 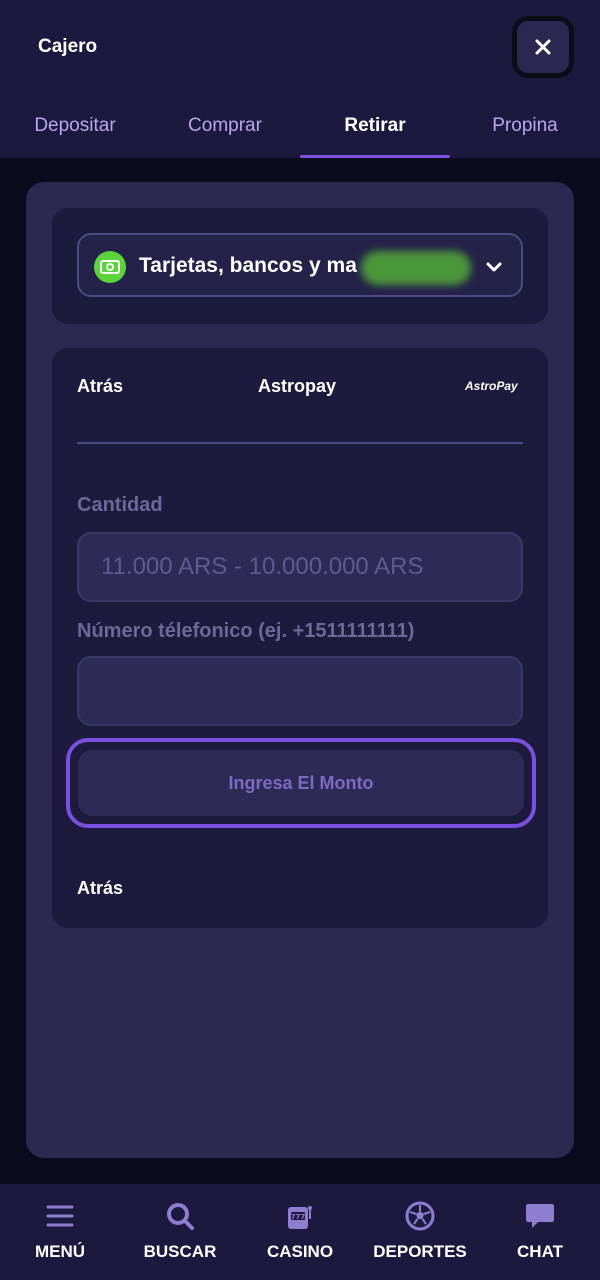 What do you see at coordinates (68, 46) in the screenshot?
I see `page-title: Cajero` at bounding box center [68, 46].